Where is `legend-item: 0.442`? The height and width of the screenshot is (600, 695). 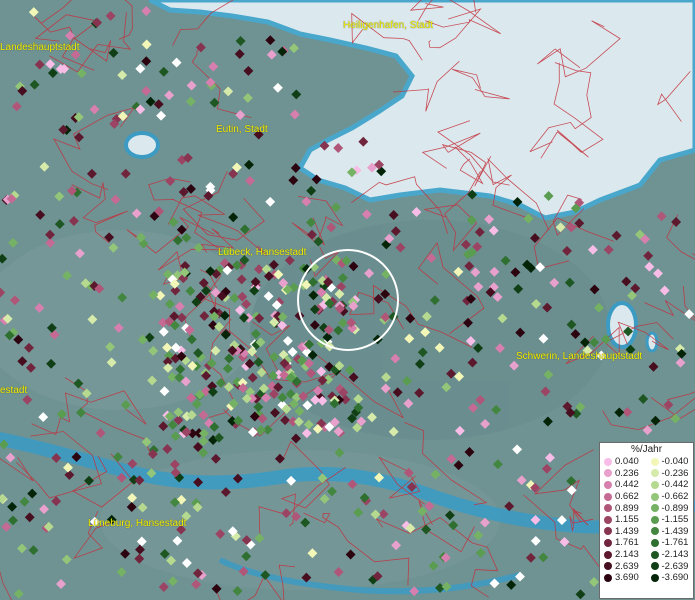
legend-item: 0.442 is located at coordinates (623, 485).